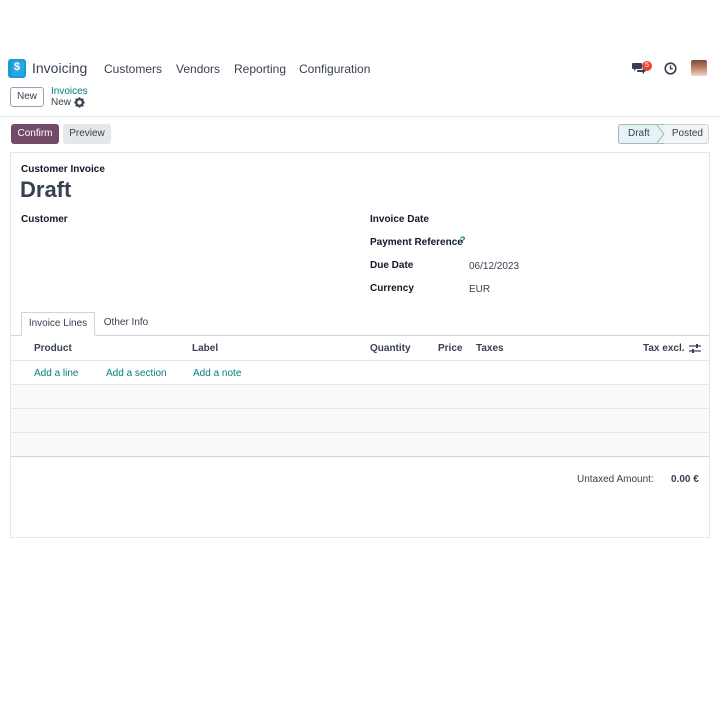 Image resolution: width=720 pixels, height=720 pixels. Describe the element at coordinates (69, 91) in the screenshot. I see `breadcrumb-invoices: Invoices` at that location.